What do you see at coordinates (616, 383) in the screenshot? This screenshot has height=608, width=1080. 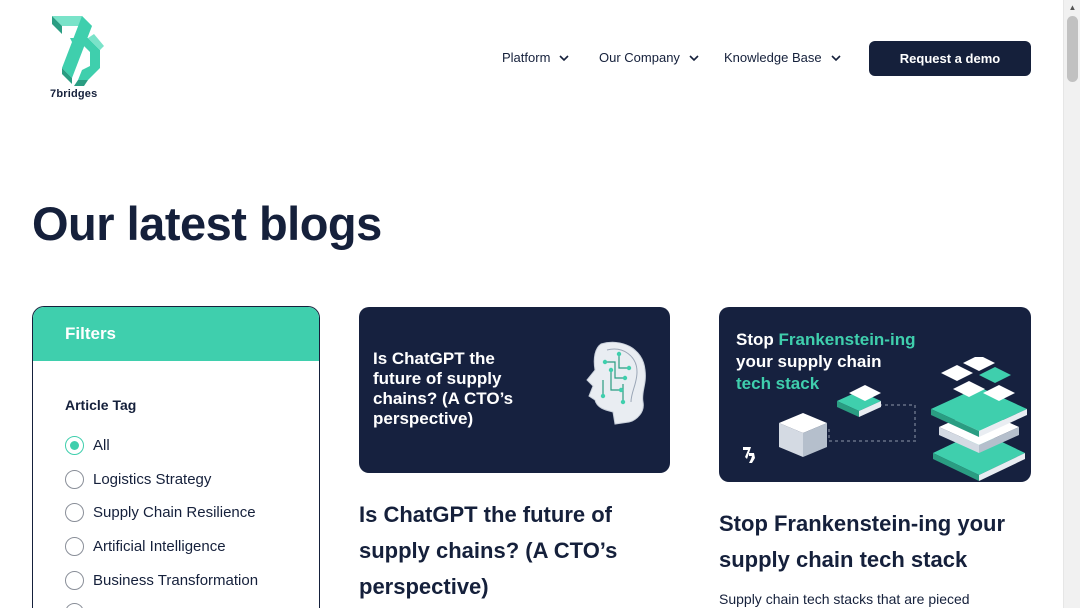 I see `ai-head-icon` at bounding box center [616, 383].